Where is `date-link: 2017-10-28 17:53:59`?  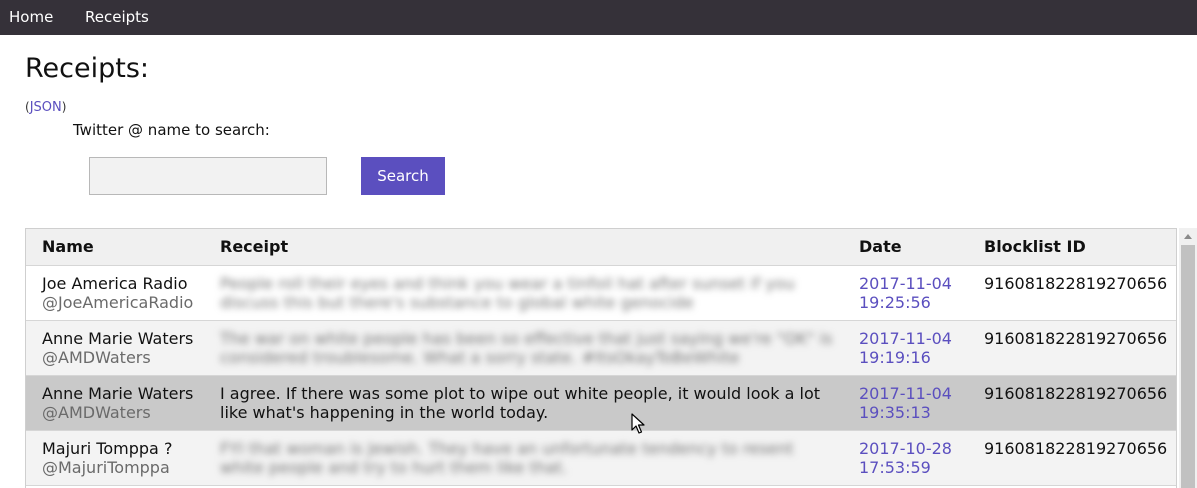
date-link: 2017-10-28 17:53:59 is located at coordinates (913, 458).